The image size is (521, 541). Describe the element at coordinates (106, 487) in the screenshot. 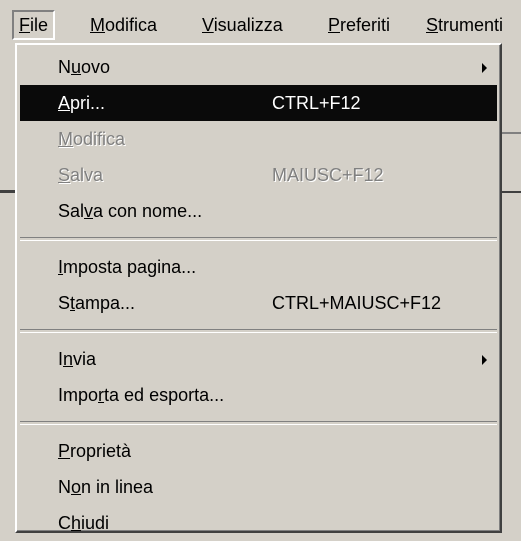

I see `menu-item-label: Non in linea` at that location.